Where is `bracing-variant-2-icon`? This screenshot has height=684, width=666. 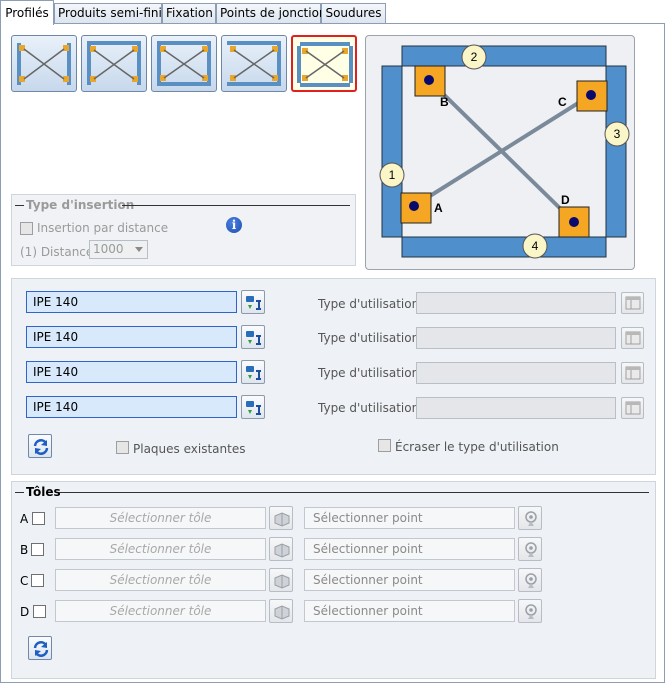 bracing-variant-2-icon is located at coordinates (114, 63).